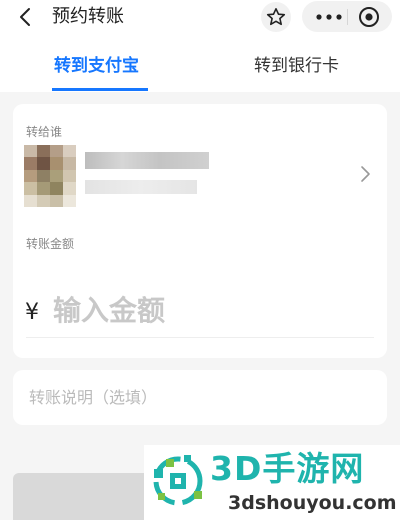 The image size is (400, 520). What do you see at coordinates (365, 174) in the screenshot?
I see `chevron-right-icon` at bounding box center [365, 174].